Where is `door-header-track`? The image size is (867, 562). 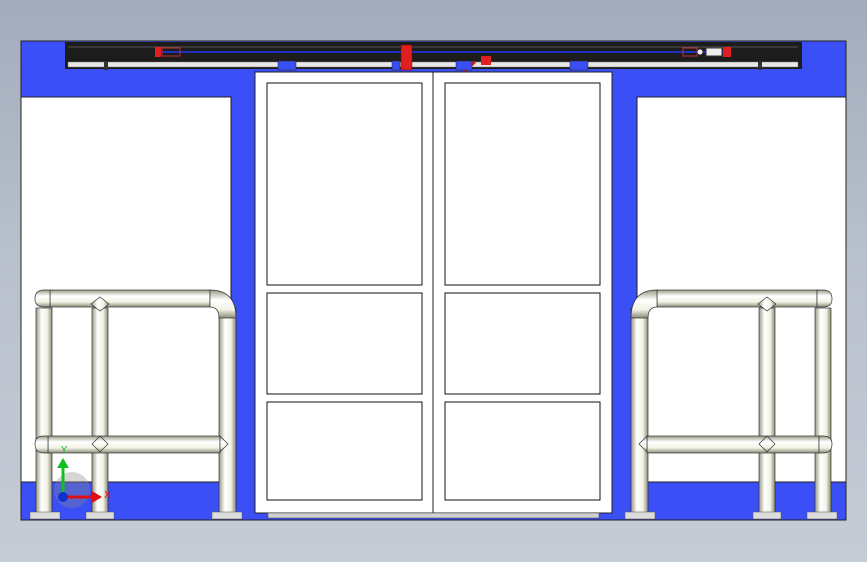 door-header-track is located at coordinates (433, 57).